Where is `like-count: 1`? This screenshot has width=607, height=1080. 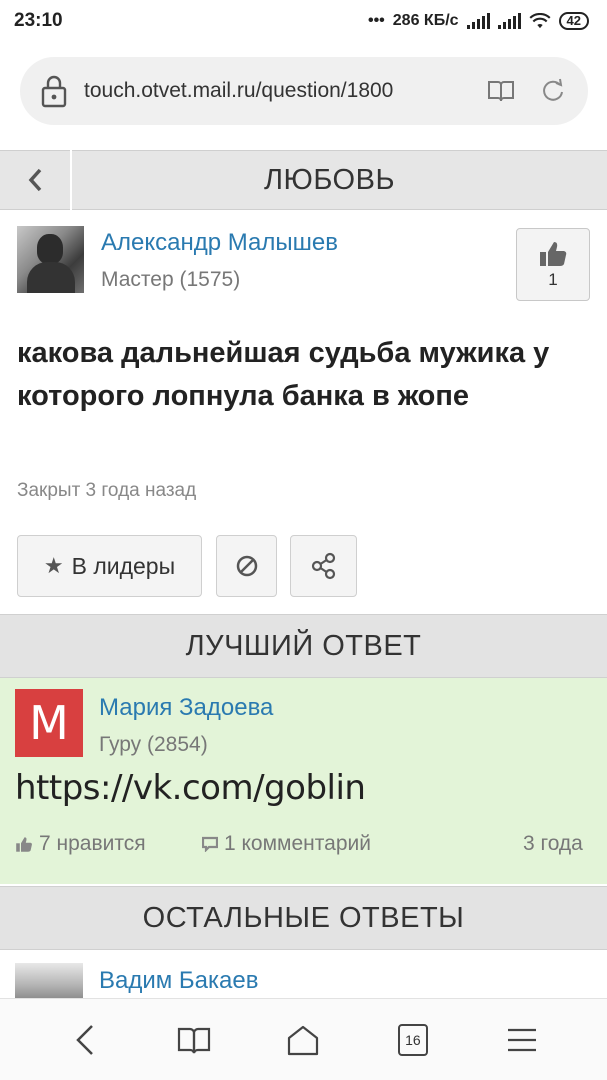 like-count: 1 is located at coordinates (553, 279).